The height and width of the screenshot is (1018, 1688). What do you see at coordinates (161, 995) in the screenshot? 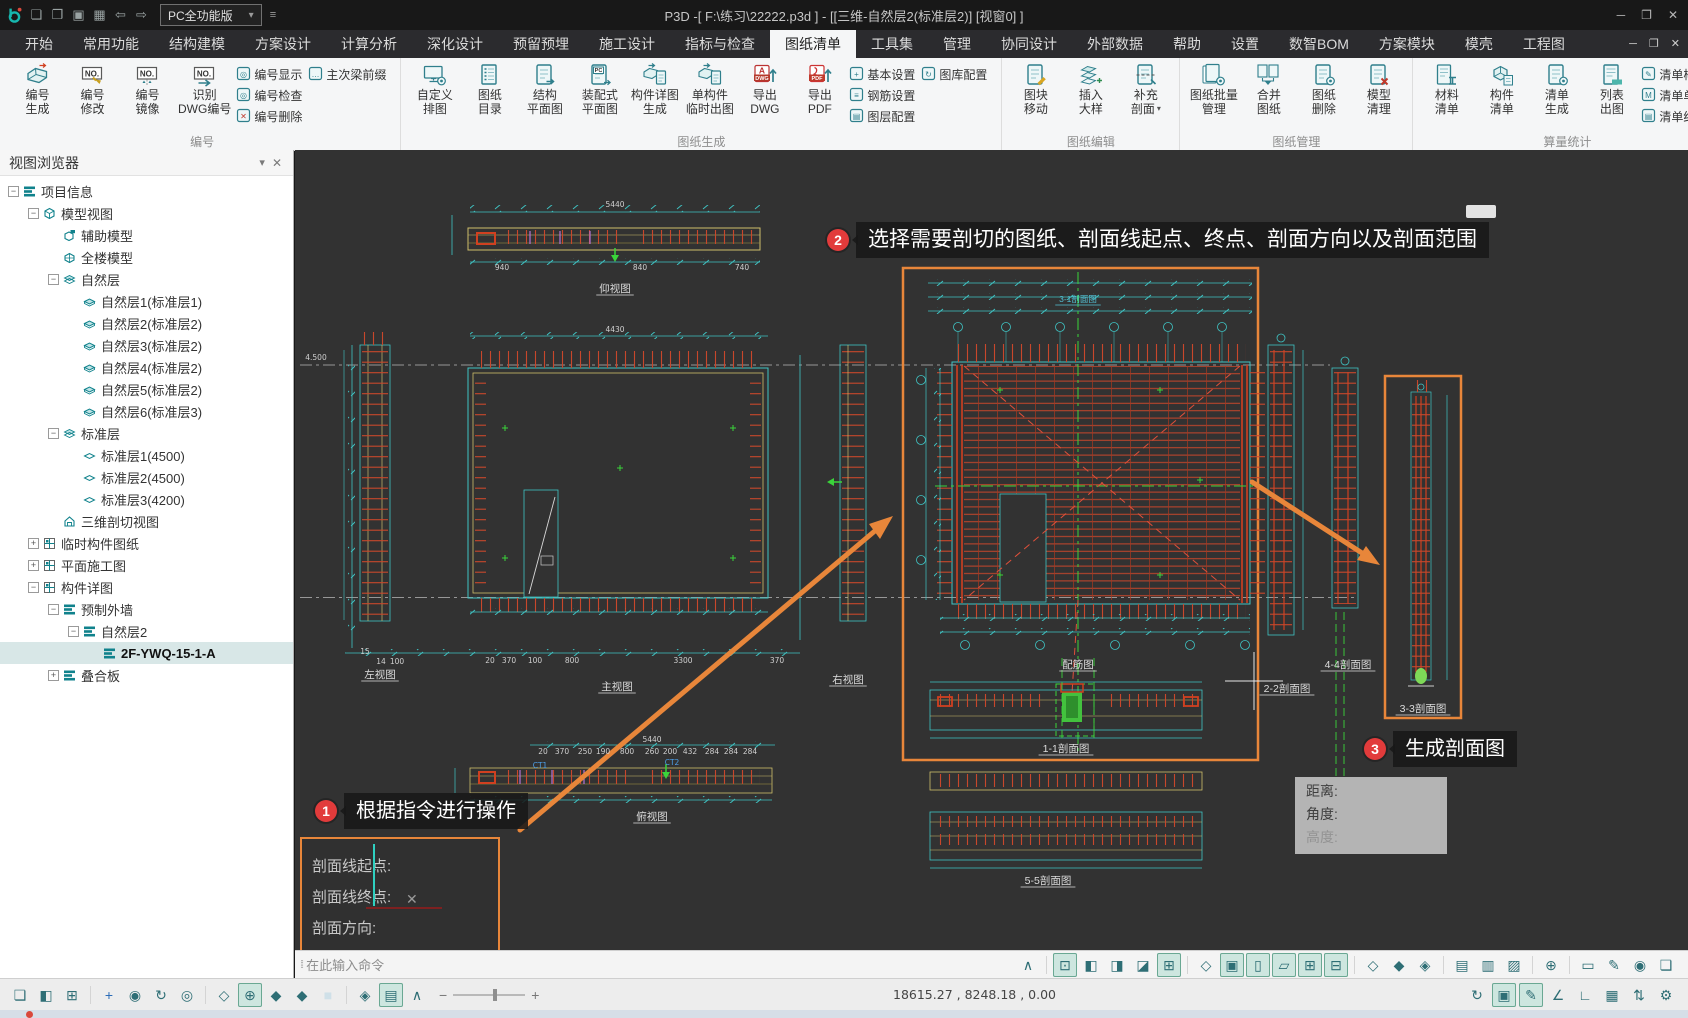
I see `orbit-icon: ↻` at bounding box center [161, 995].